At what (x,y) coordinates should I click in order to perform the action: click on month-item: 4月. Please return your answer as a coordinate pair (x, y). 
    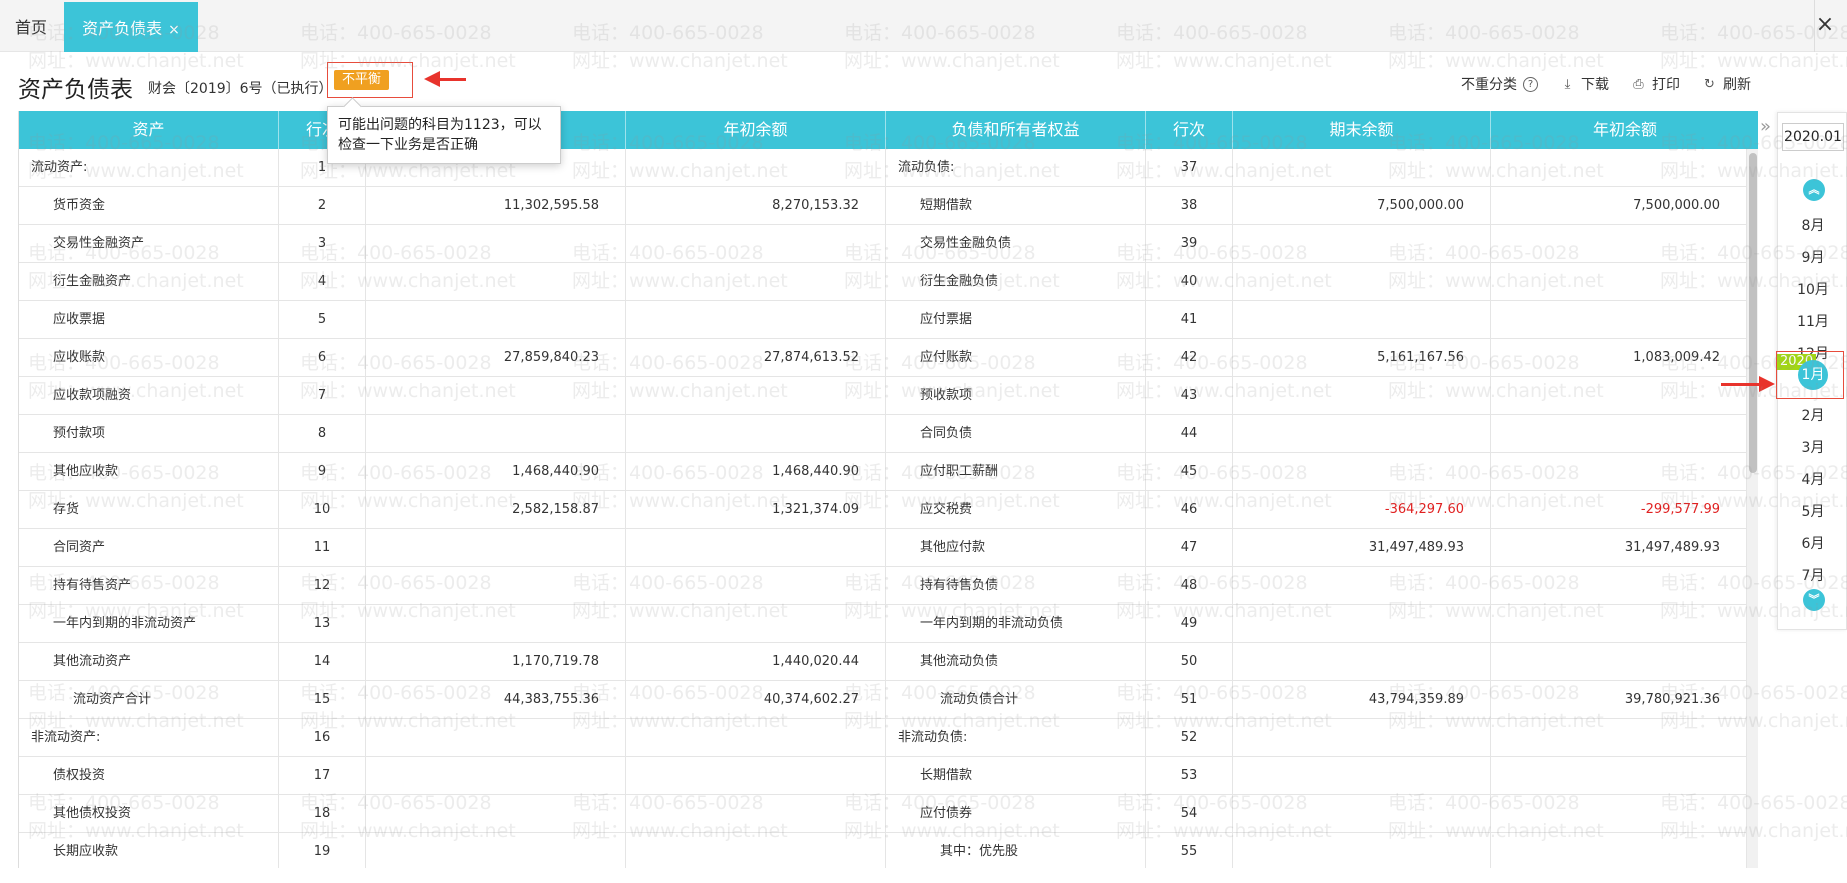
    Looking at the image, I should click on (1812, 479).